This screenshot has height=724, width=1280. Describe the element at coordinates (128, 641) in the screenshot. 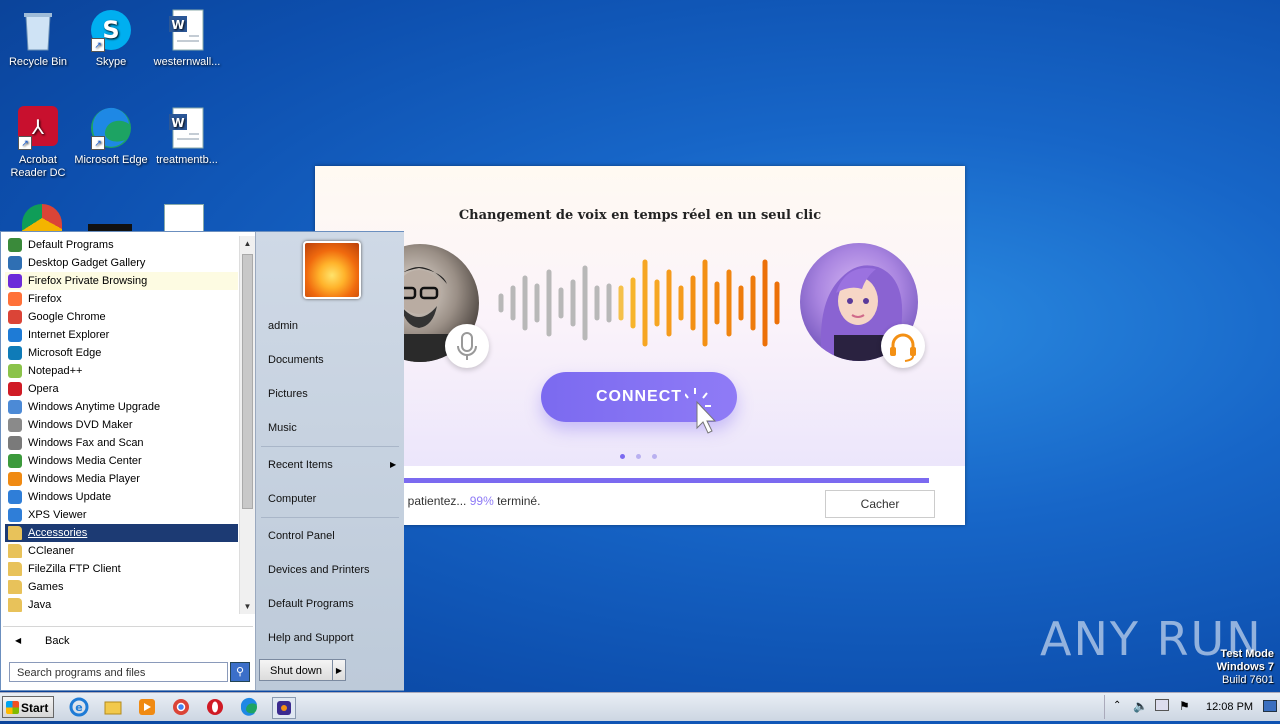

I see `back-button: ◀ Back` at that location.